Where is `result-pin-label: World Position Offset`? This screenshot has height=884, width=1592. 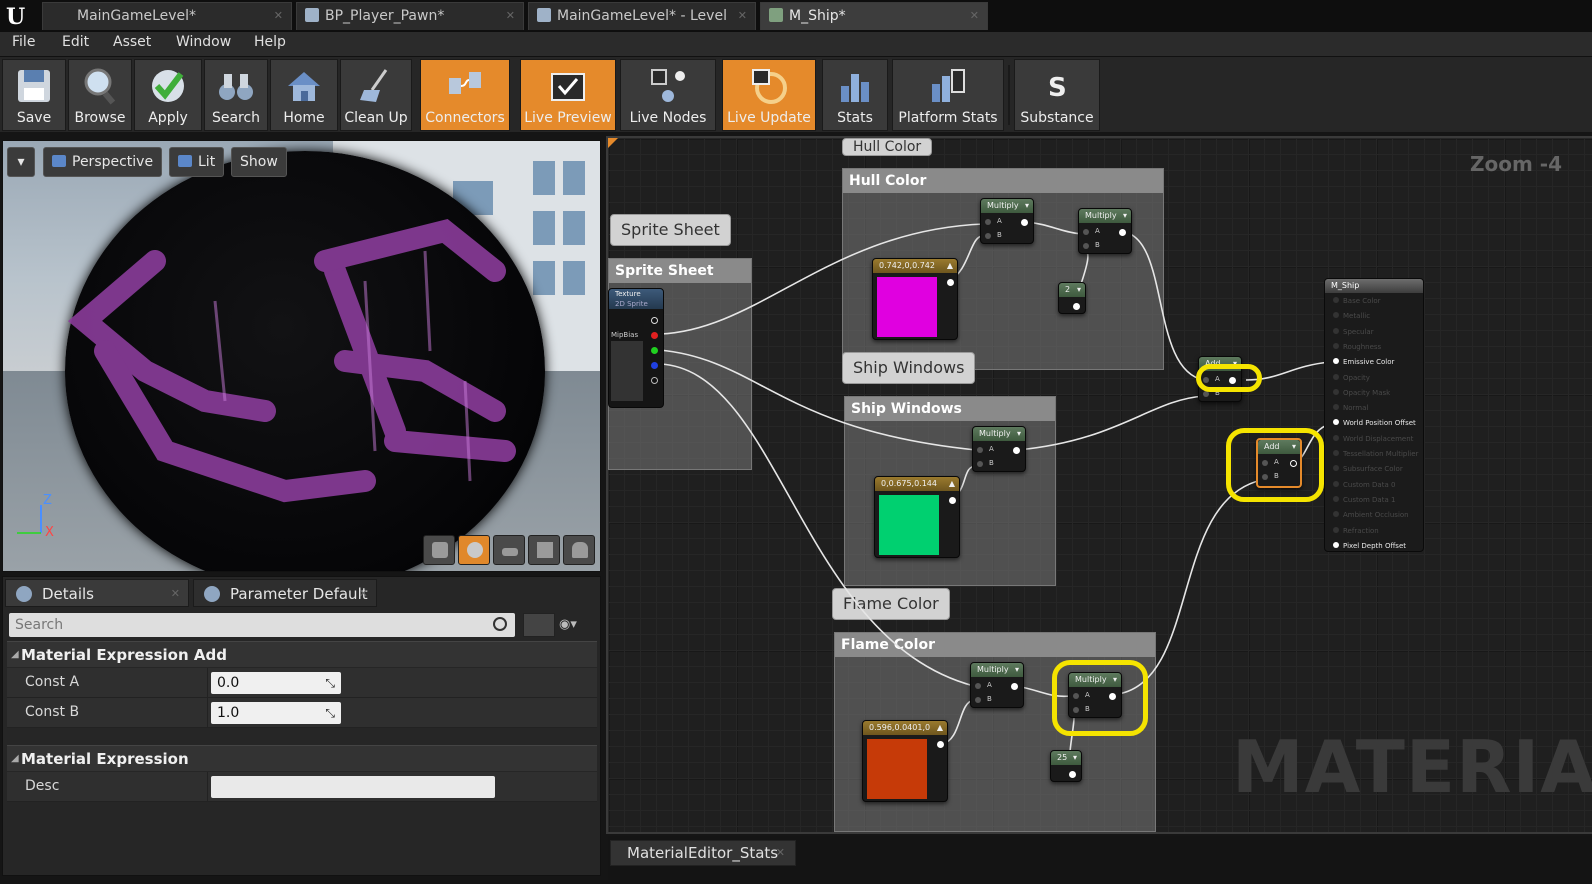
result-pin-label: World Position Offset is located at coordinates (1379, 423).